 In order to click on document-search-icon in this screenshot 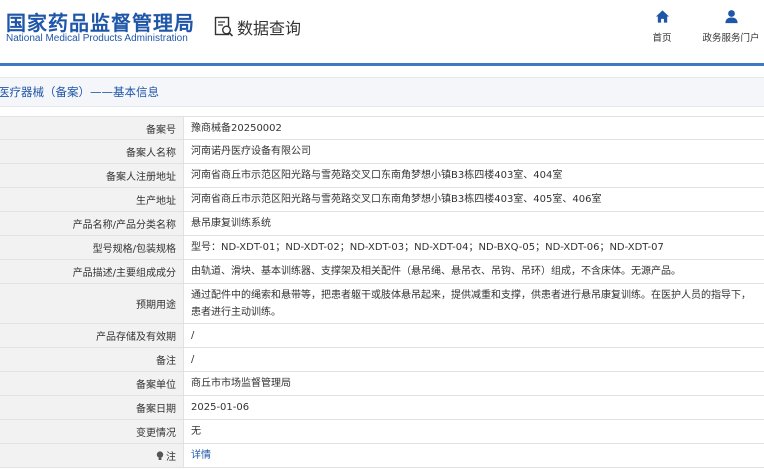, I will do `click(224, 26)`.